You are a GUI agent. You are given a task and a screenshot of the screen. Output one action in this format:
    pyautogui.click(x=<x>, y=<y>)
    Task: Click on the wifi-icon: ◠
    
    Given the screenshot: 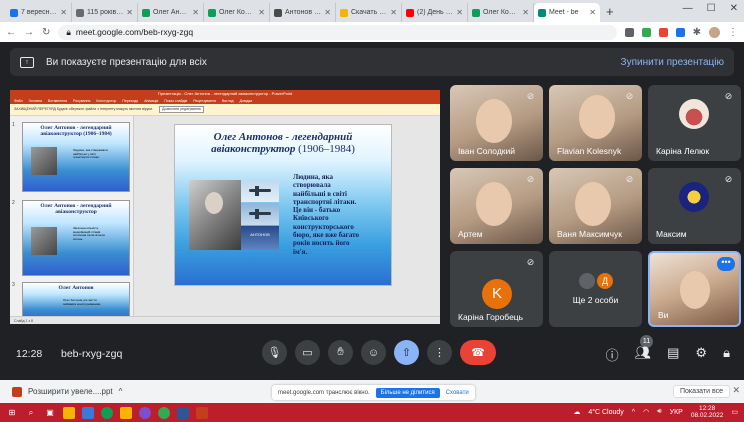 What is the action you would take?
    pyautogui.click(x=646, y=412)
    